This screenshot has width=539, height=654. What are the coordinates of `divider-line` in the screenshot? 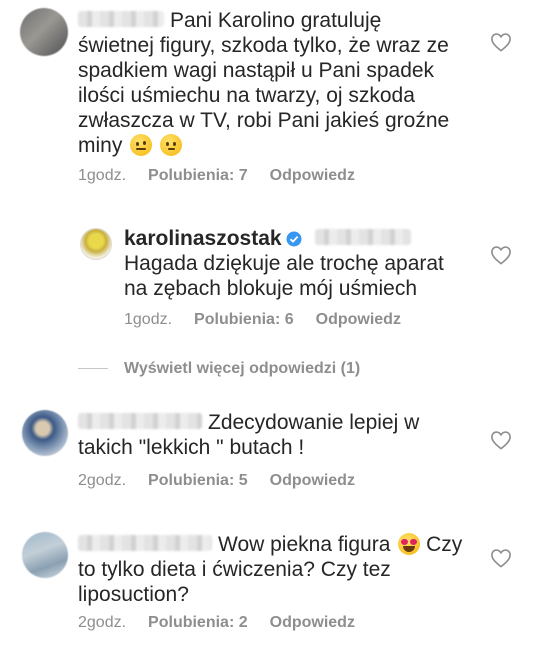 It's located at (93, 369).